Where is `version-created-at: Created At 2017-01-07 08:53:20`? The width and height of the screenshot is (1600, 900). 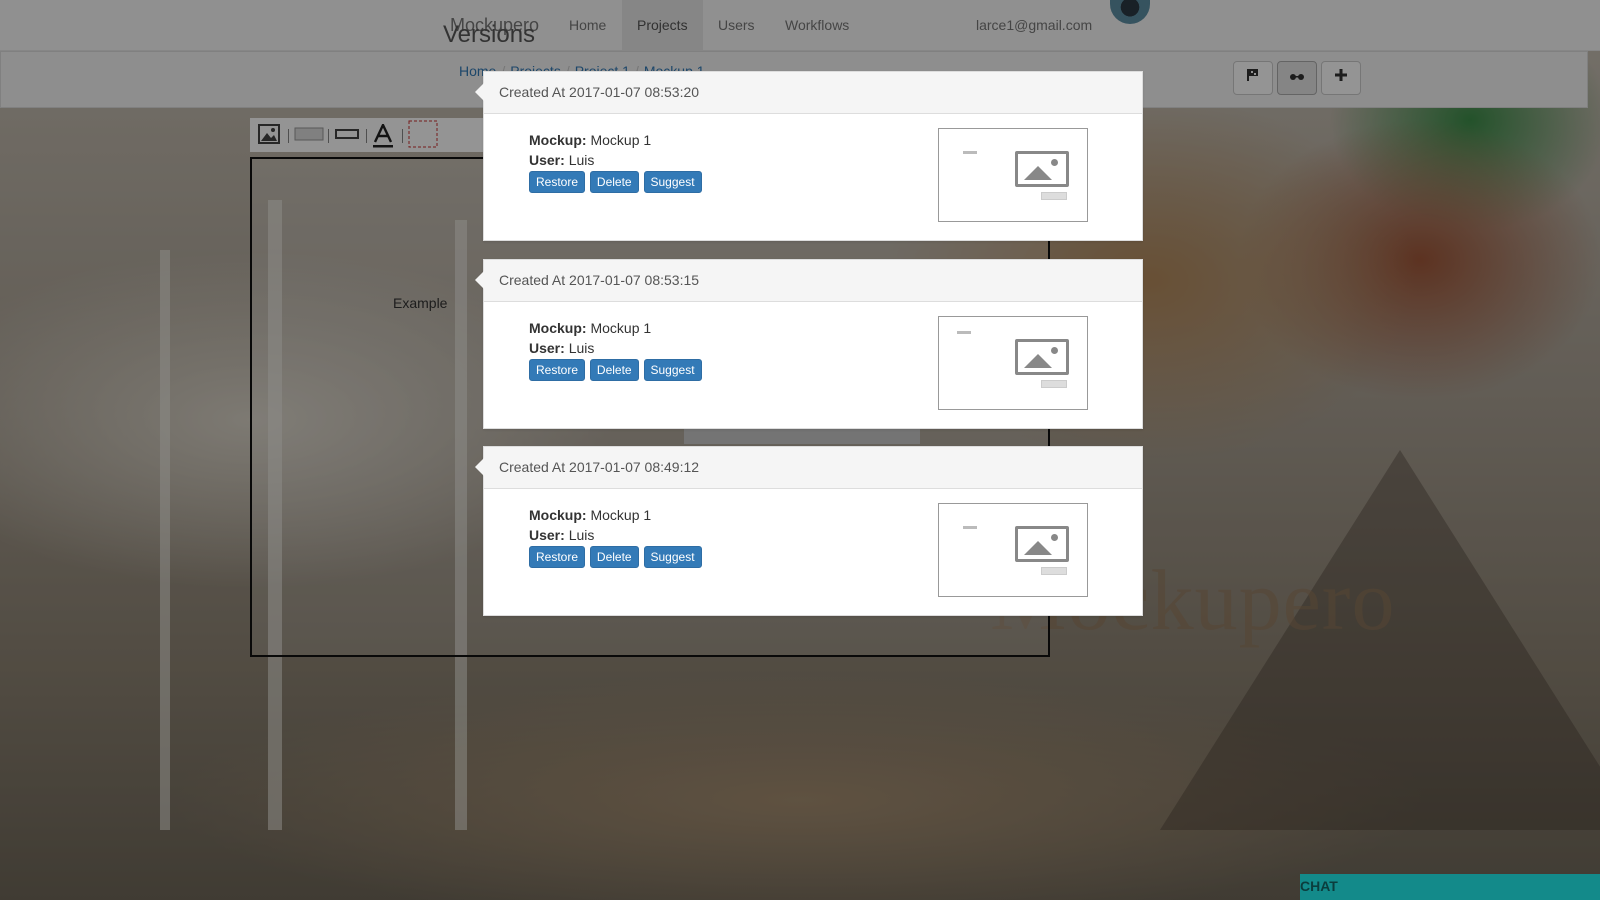
version-created-at: Created At 2017-01-07 08:53:20 is located at coordinates (813, 93).